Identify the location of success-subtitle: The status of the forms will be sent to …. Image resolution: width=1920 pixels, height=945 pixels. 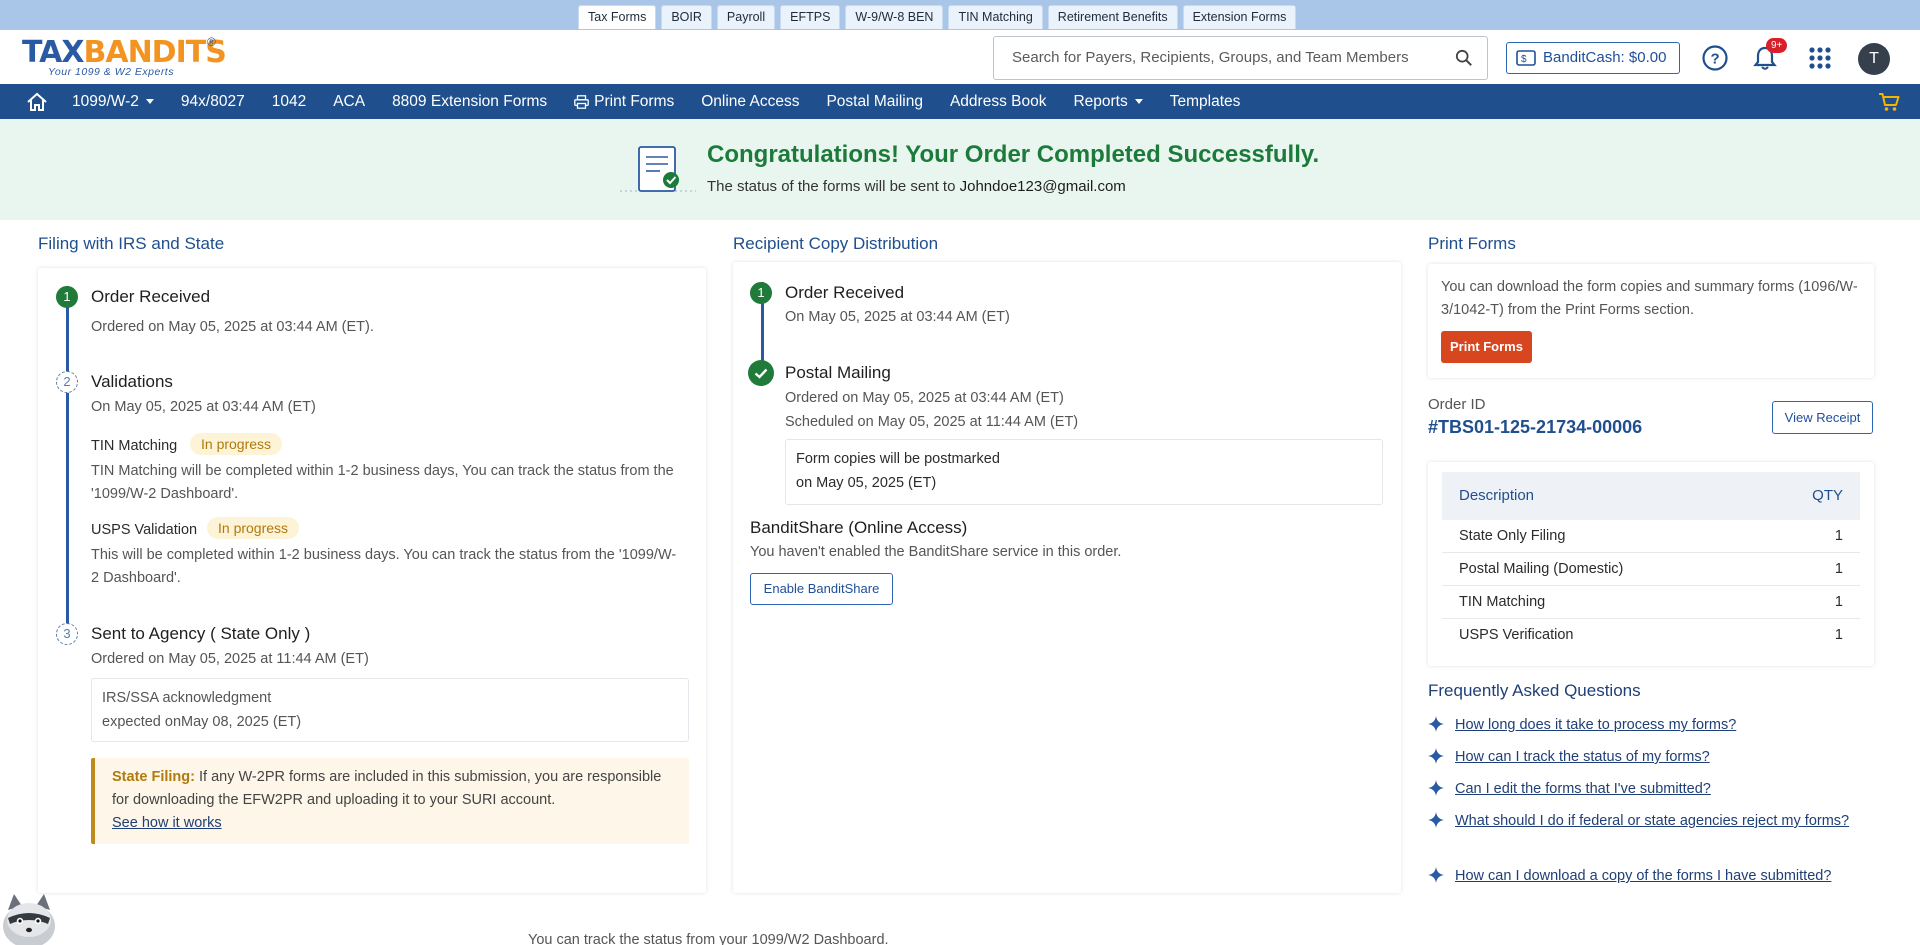
(916, 186).